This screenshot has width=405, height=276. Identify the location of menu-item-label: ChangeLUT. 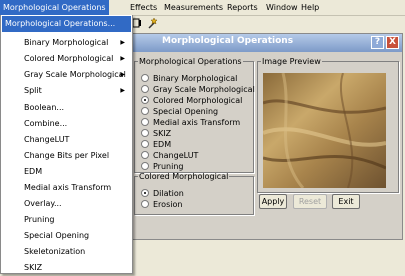
(47, 139).